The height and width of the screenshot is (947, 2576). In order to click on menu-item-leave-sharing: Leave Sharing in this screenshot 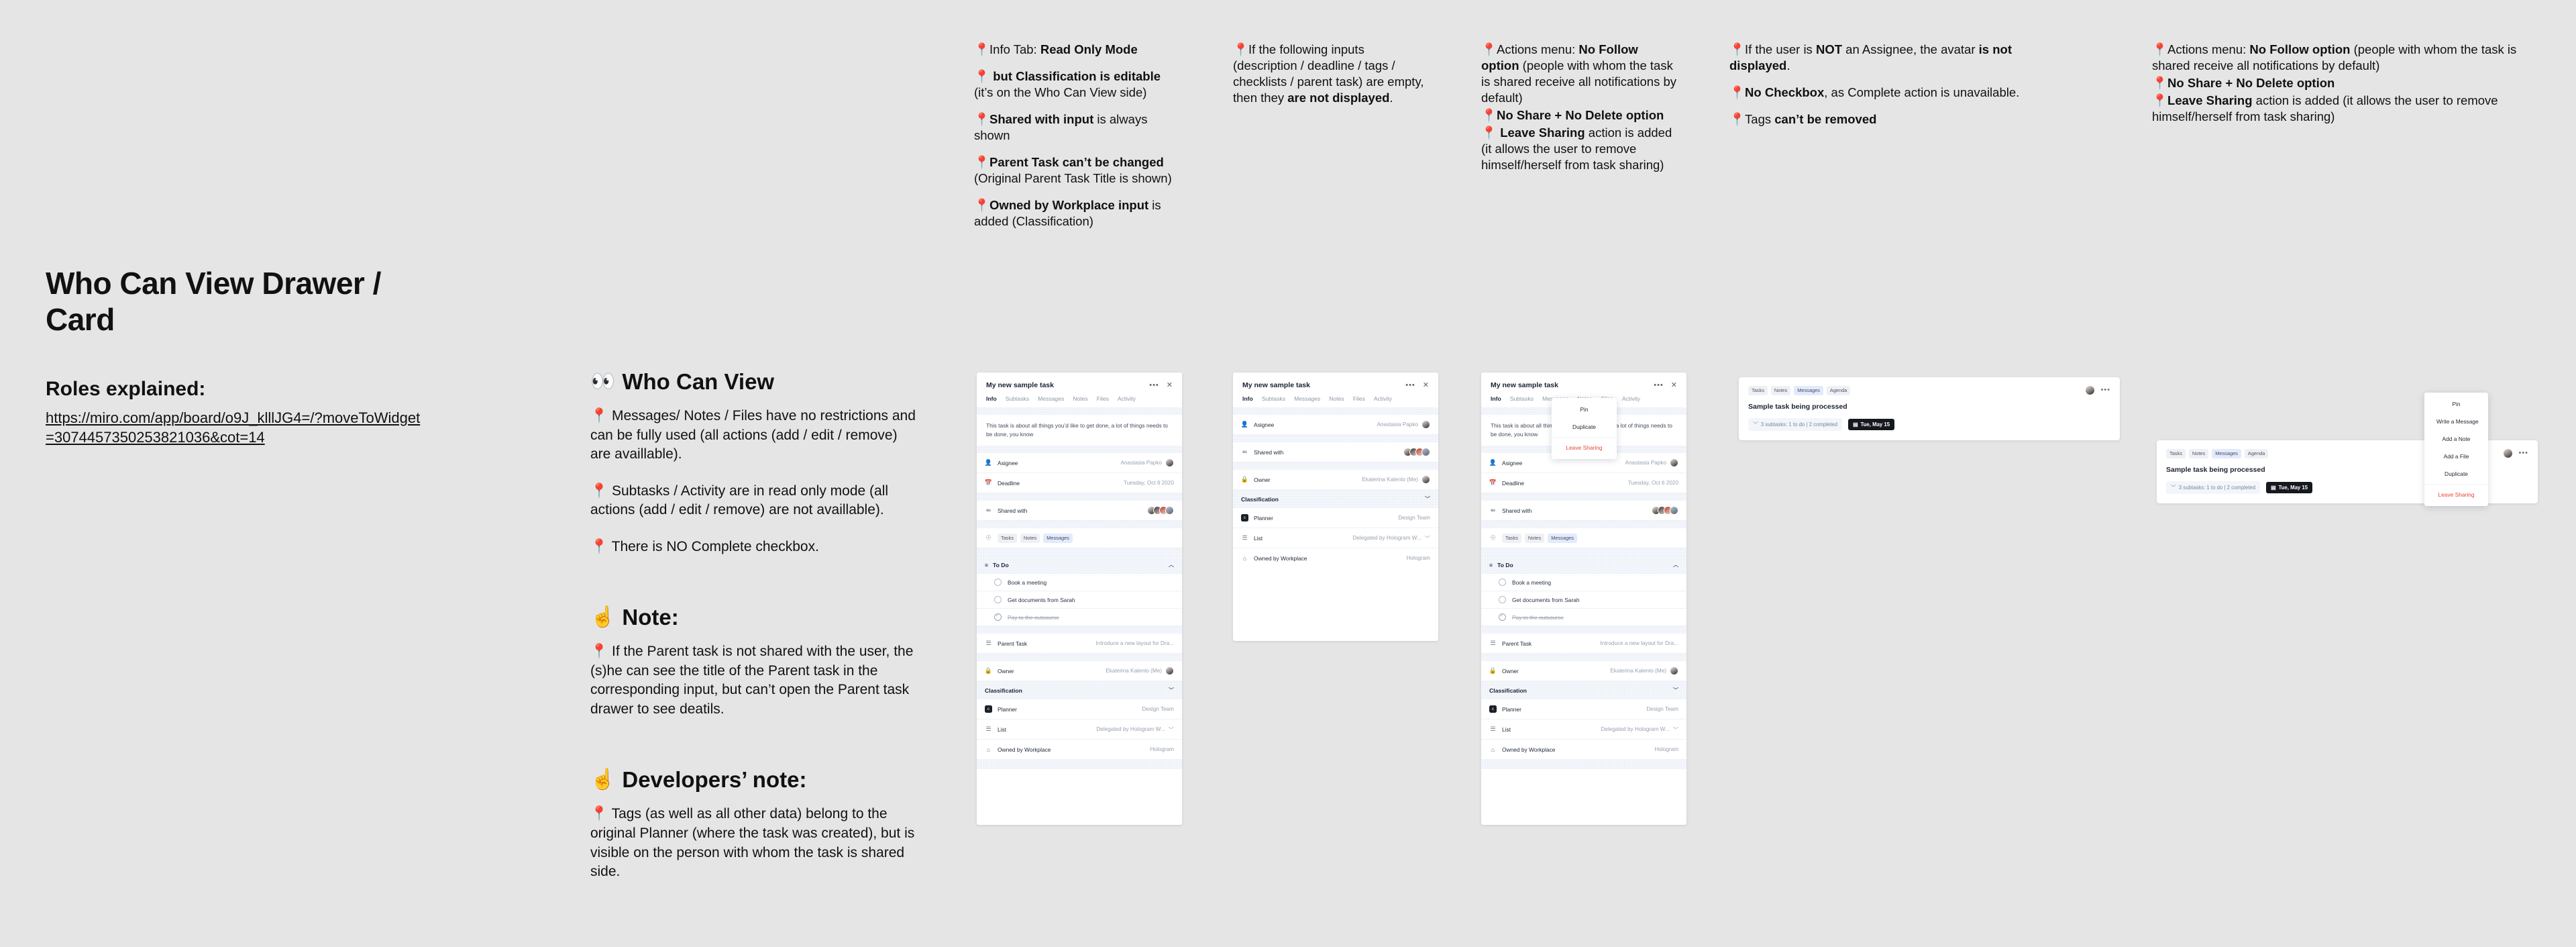, I will do `click(2456, 494)`.